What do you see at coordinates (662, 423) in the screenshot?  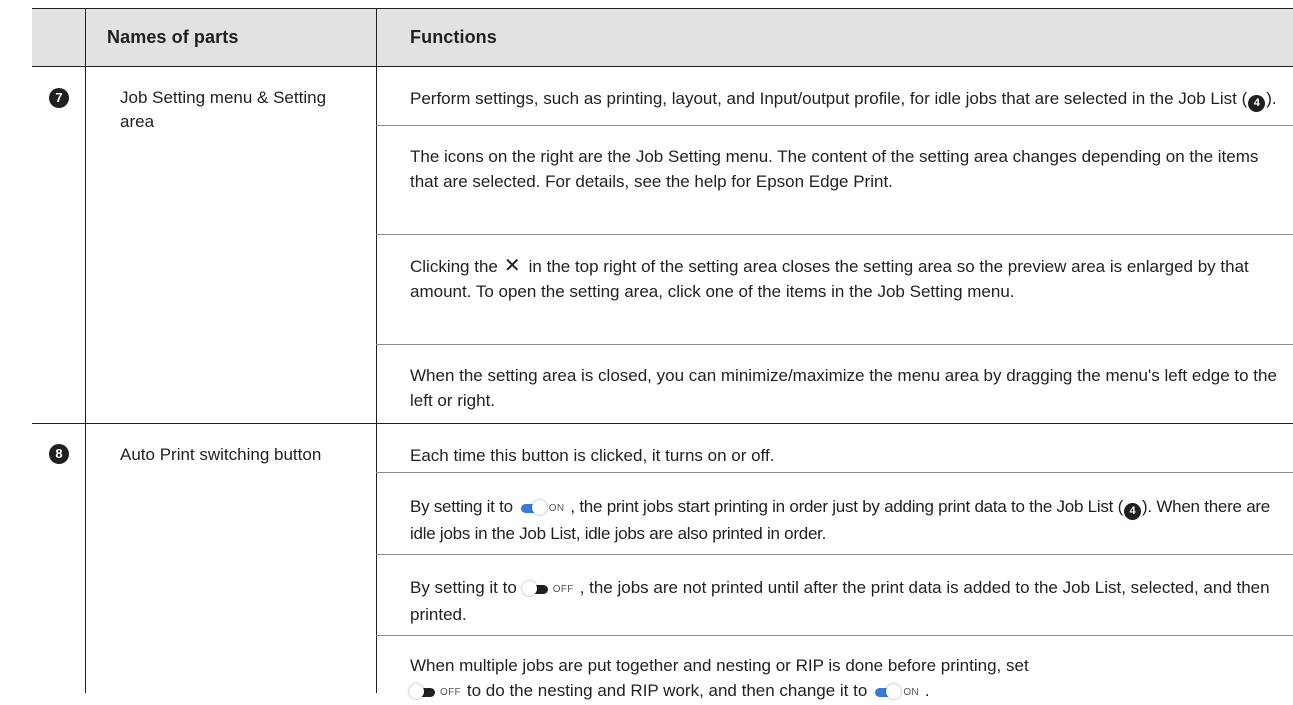 I see `row-divider` at bounding box center [662, 423].